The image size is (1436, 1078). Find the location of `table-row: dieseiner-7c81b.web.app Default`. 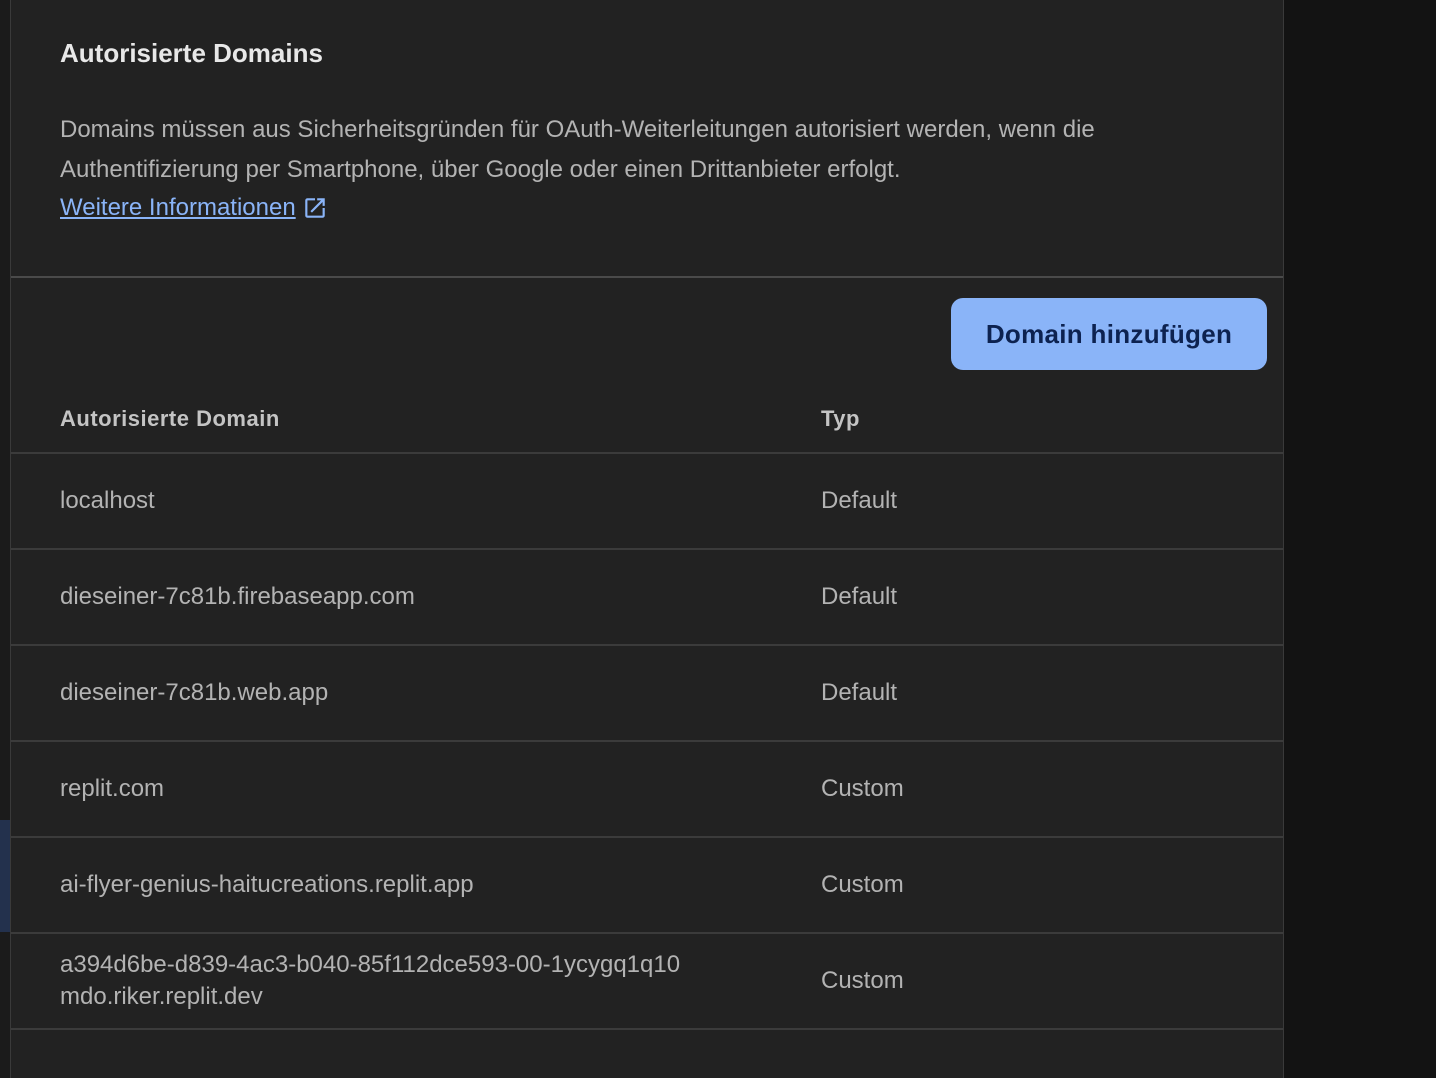

table-row: dieseiner-7c81b.web.app Default is located at coordinates (647, 694).